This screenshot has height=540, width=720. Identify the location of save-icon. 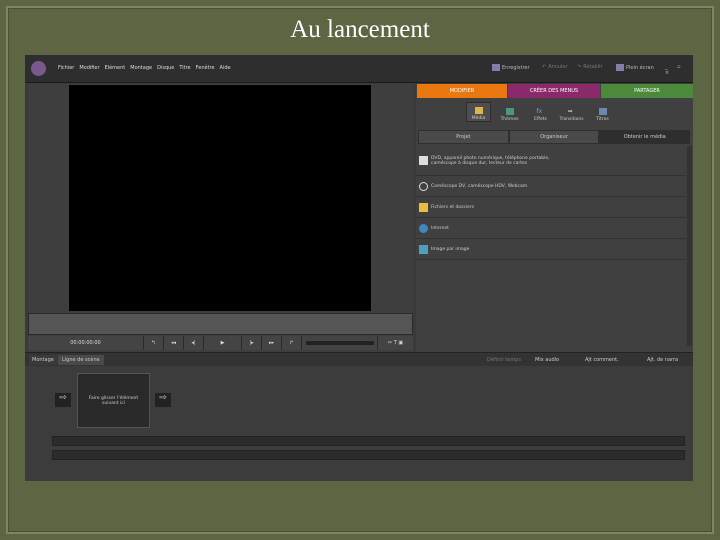
(496, 67).